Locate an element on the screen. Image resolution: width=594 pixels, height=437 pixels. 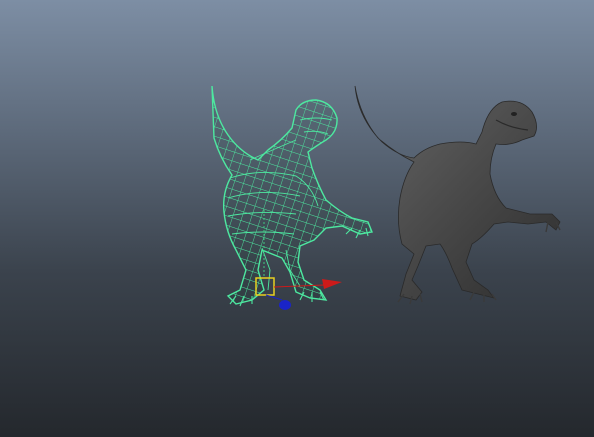
eye is located at coordinates (514, 114).